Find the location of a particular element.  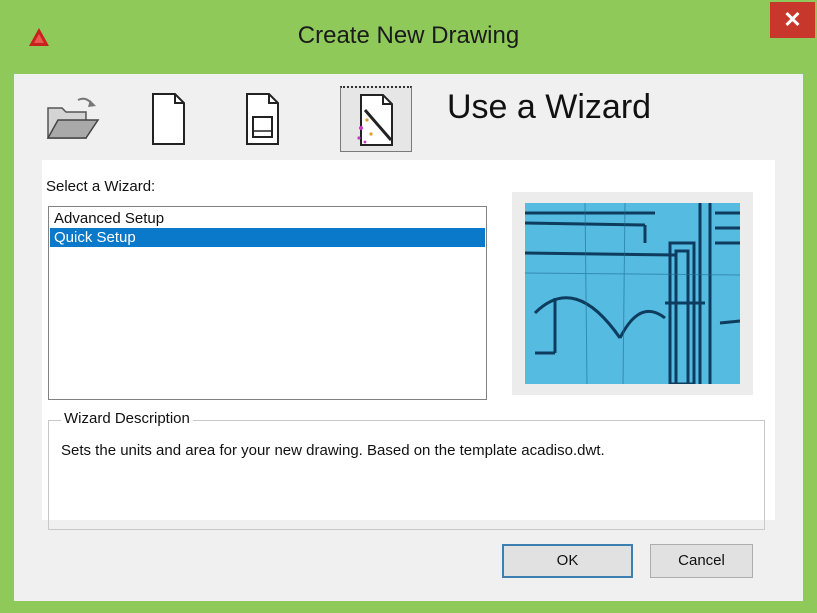

list-item-advanced-setup: Advanced Setup is located at coordinates (267, 218).